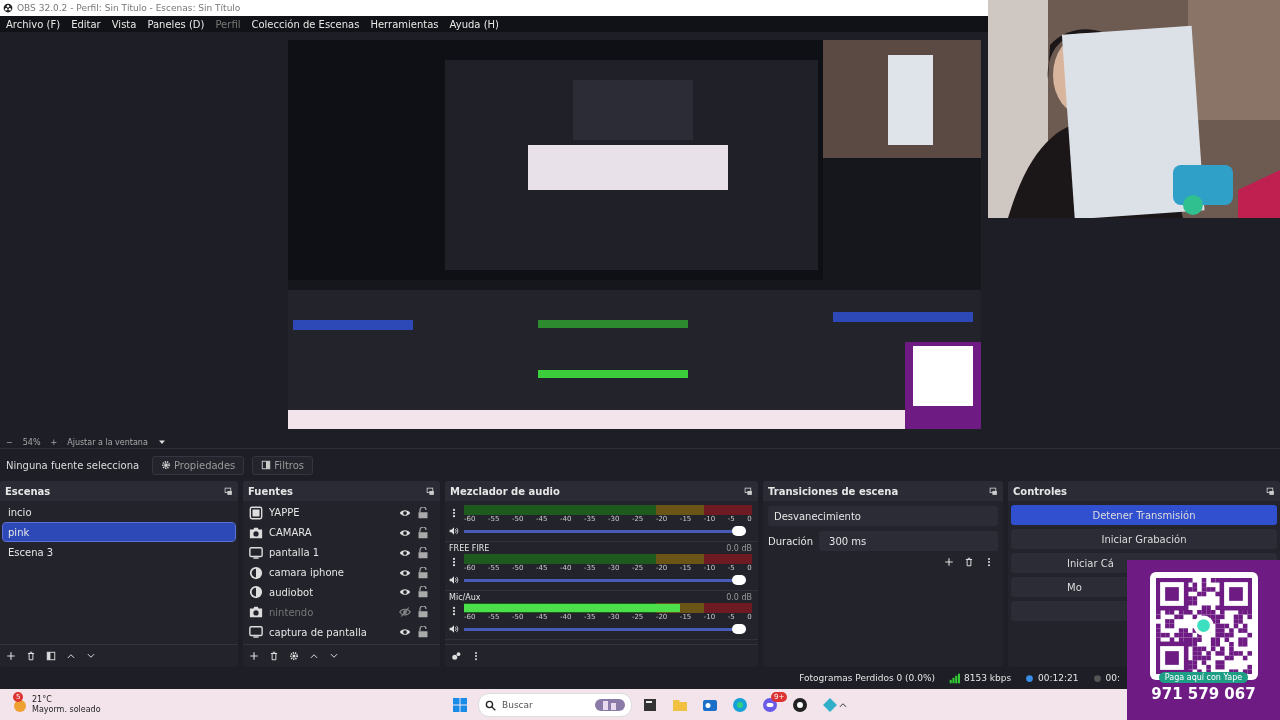 The width and height of the screenshot is (1280, 720). What do you see at coordinates (555, 705) in the screenshot?
I see `search-field: Buscar` at bounding box center [555, 705].